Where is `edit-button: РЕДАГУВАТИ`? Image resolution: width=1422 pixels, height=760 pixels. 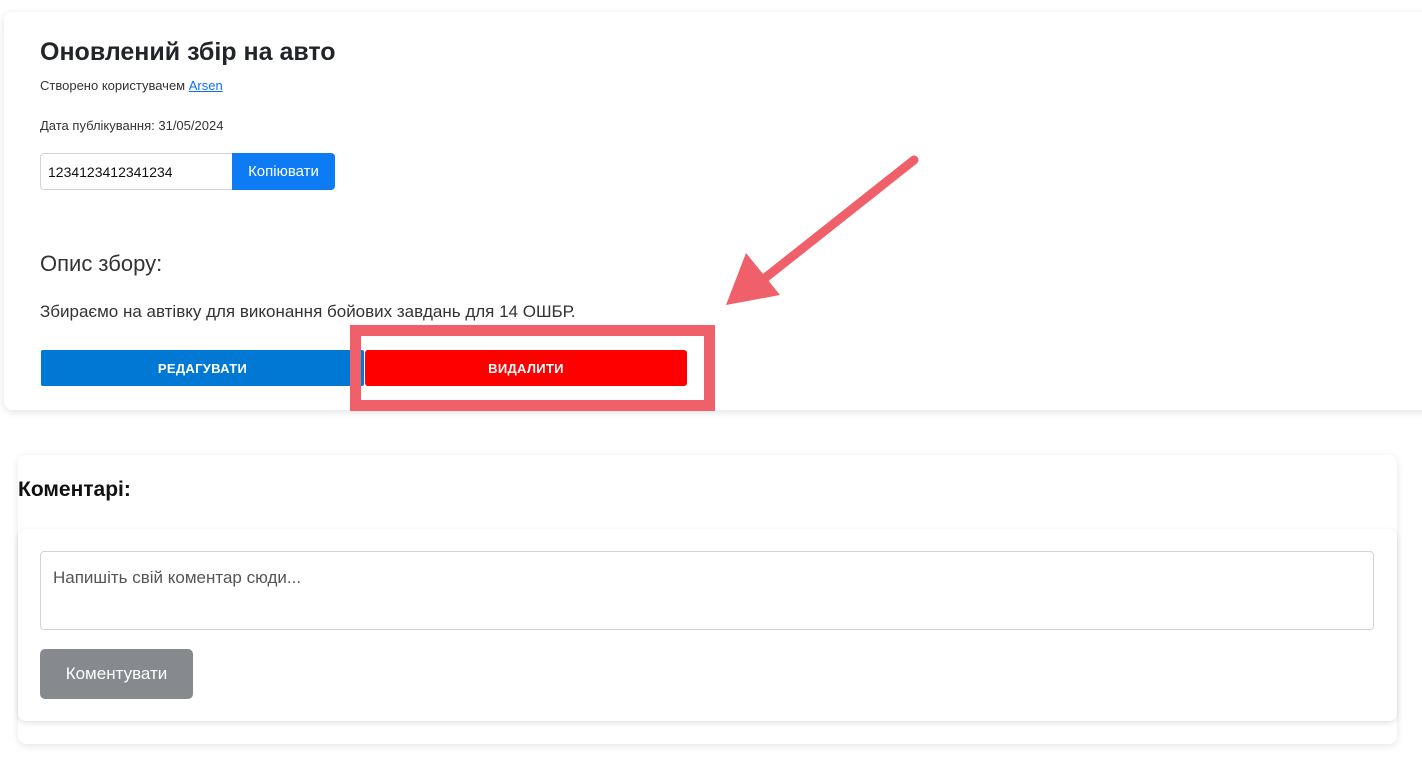 edit-button: РЕДАГУВАТИ is located at coordinates (202, 368).